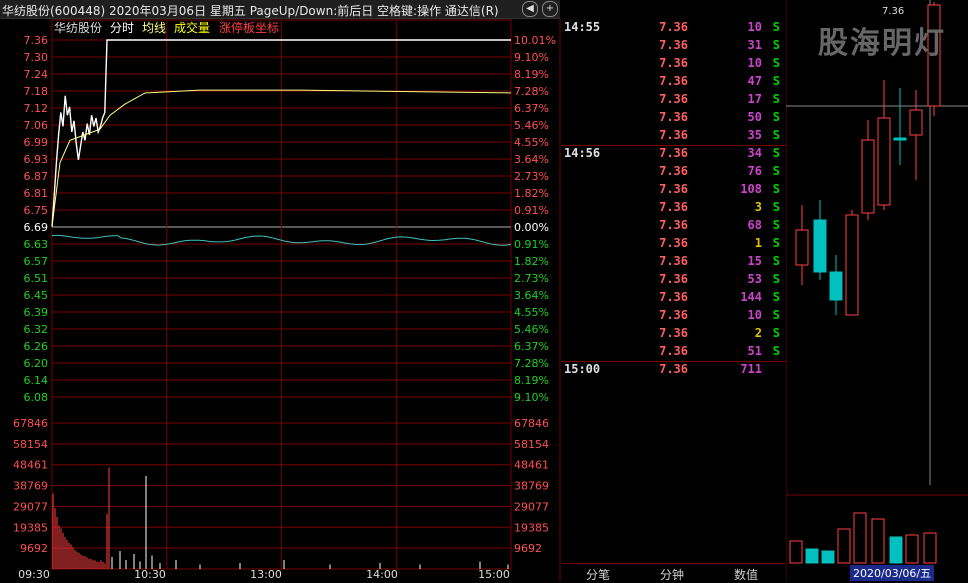 This screenshot has width=968, height=583. Describe the element at coordinates (36, 346) in the screenshot. I see `price-tick-label: 6.26` at that location.